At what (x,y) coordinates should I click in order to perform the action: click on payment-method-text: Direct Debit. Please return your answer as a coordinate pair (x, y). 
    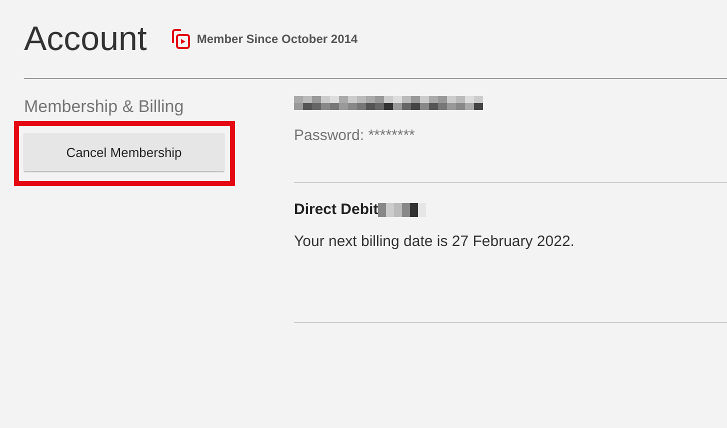
    Looking at the image, I should click on (336, 209).